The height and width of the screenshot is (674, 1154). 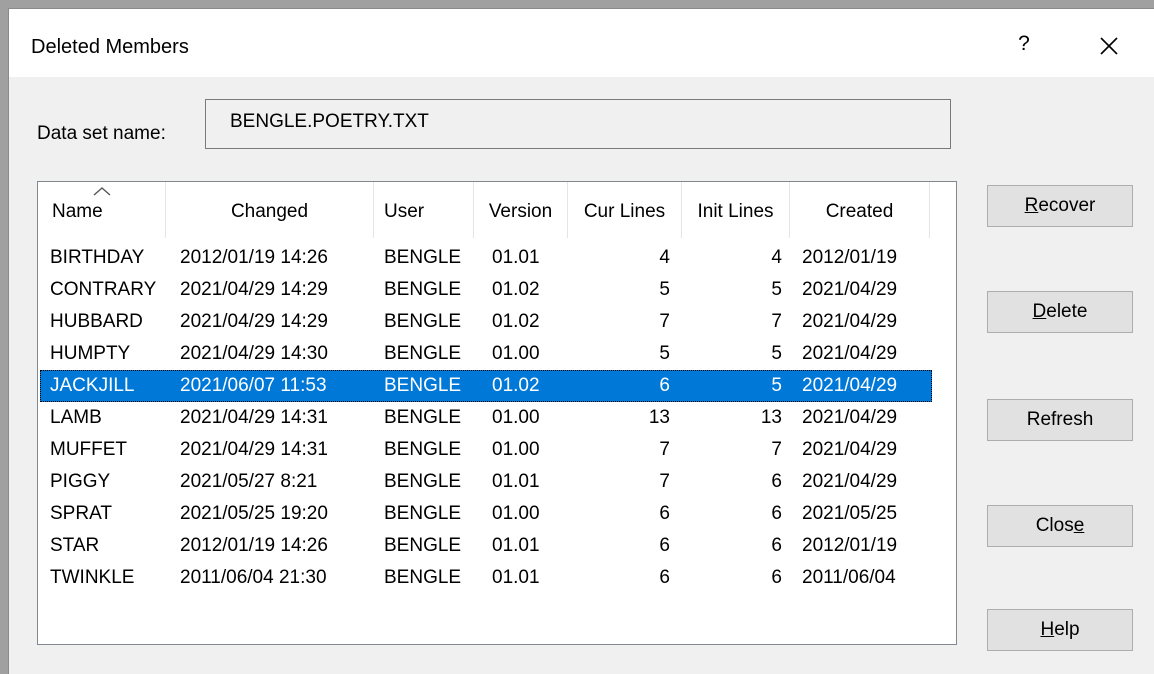 What do you see at coordinates (659, 417) in the screenshot?
I see `cell-cur-lines: 13` at bounding box center [659, 417].